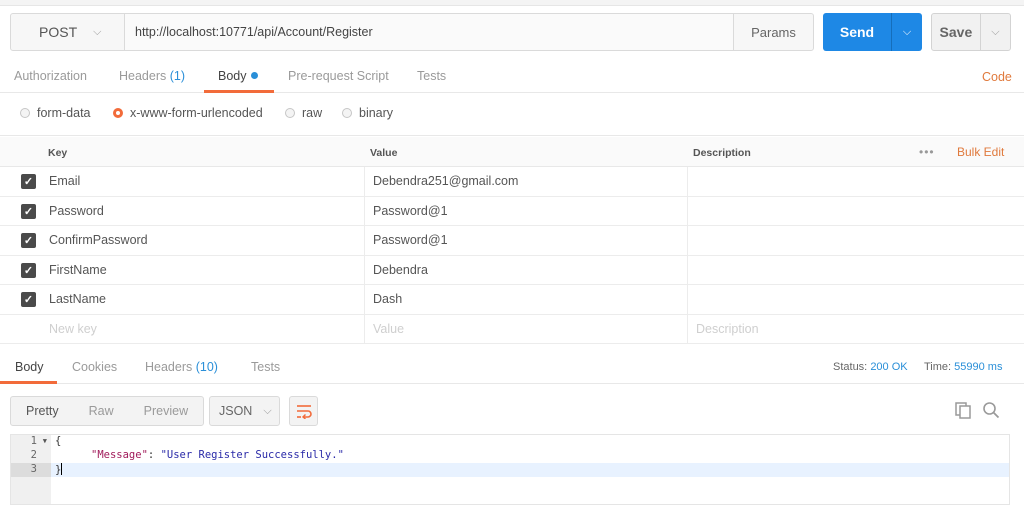 Image resolution: width=1024 pixels, height=505 pixels. I want to click on wrap-lines-button, so click(303, 411).